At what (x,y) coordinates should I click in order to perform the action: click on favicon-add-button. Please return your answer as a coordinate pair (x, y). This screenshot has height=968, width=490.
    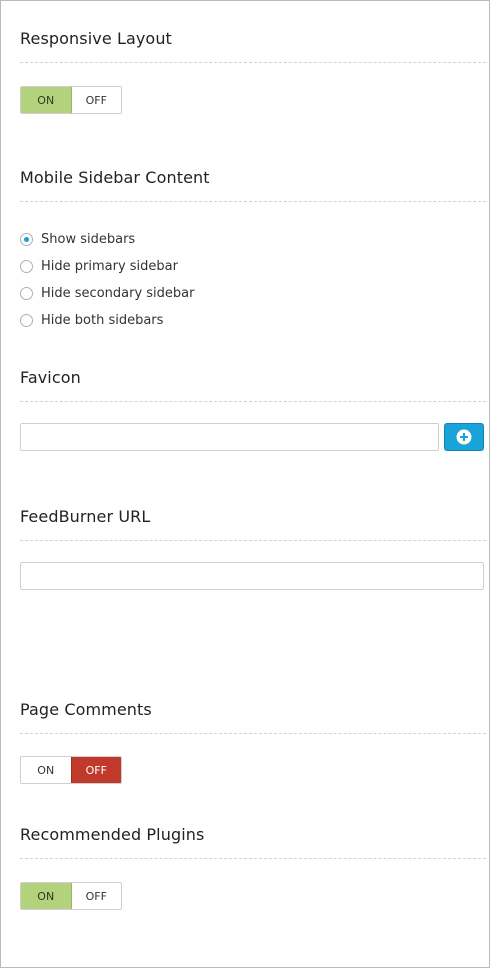
    Looking at the image, I should click on (464, 437).